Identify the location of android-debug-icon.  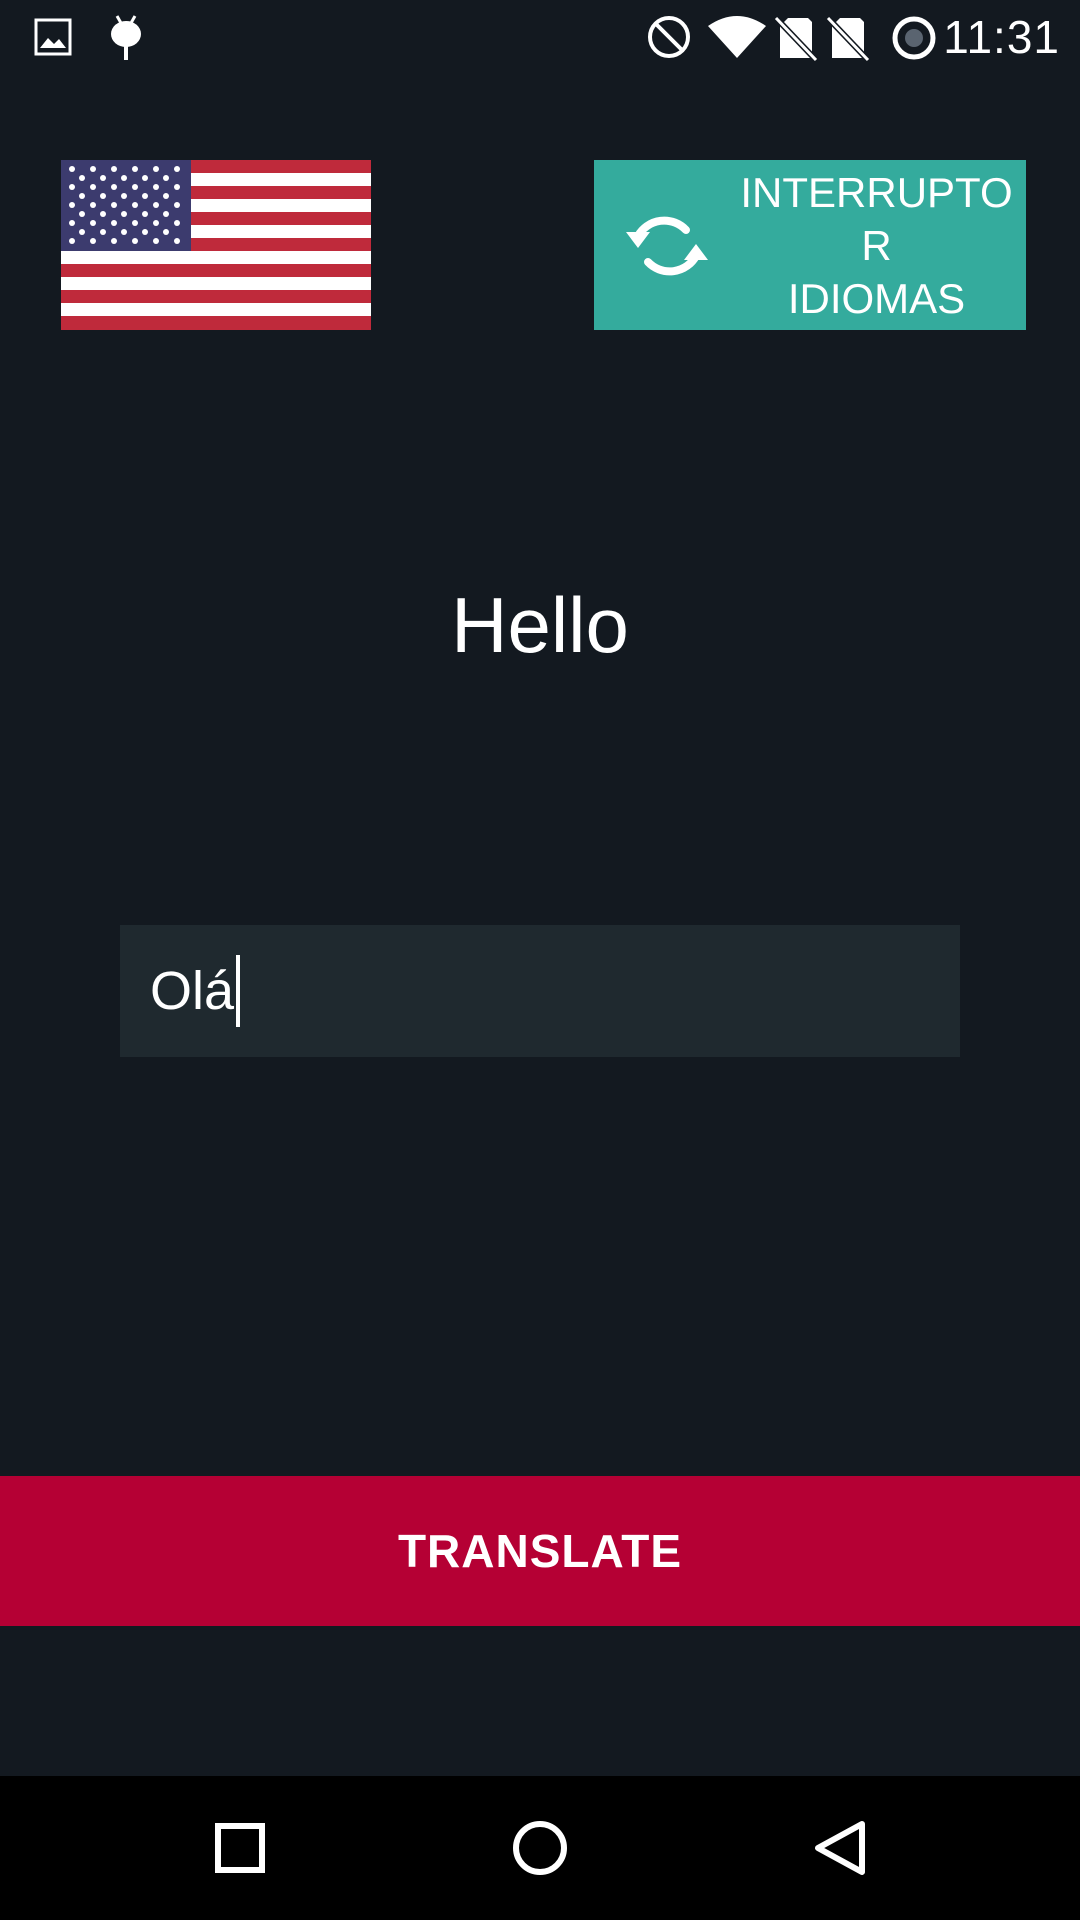
(126, 37).